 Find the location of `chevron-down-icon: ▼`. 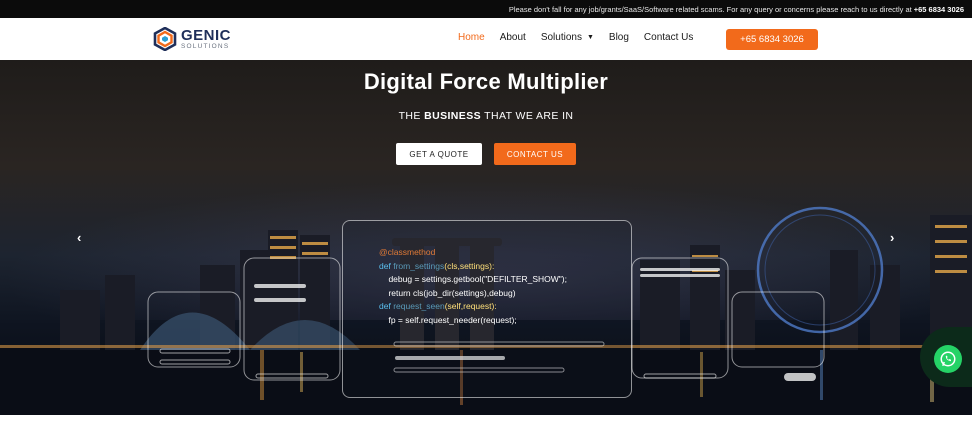

chevron-down-icon: ▼ is located at coordinates (590, 37).